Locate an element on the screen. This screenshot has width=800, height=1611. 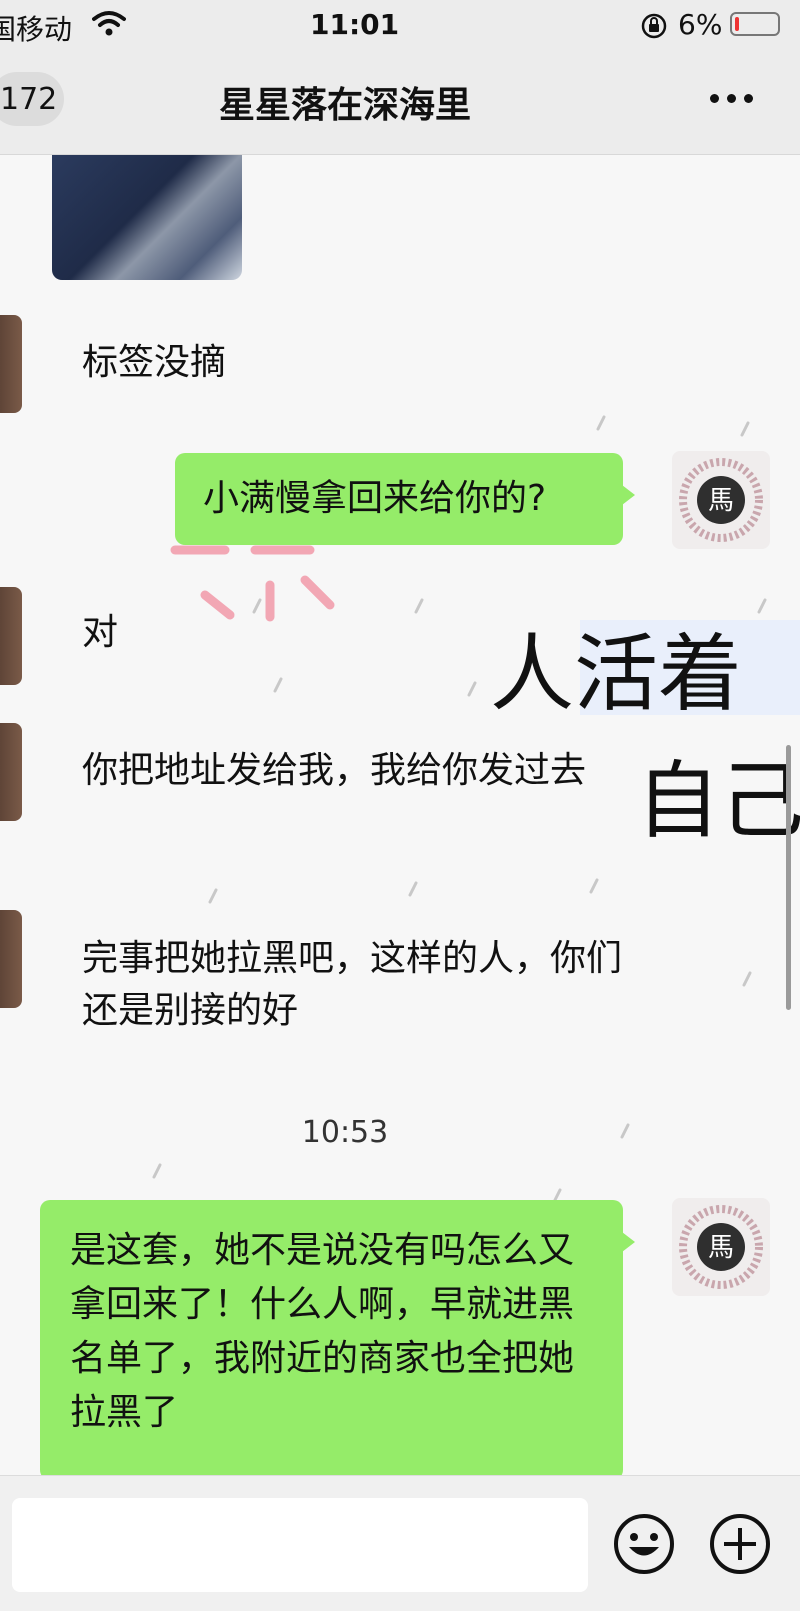
message-bubble-sent: 小满慢拿回来给你的? is located at coordinates (405, 499).